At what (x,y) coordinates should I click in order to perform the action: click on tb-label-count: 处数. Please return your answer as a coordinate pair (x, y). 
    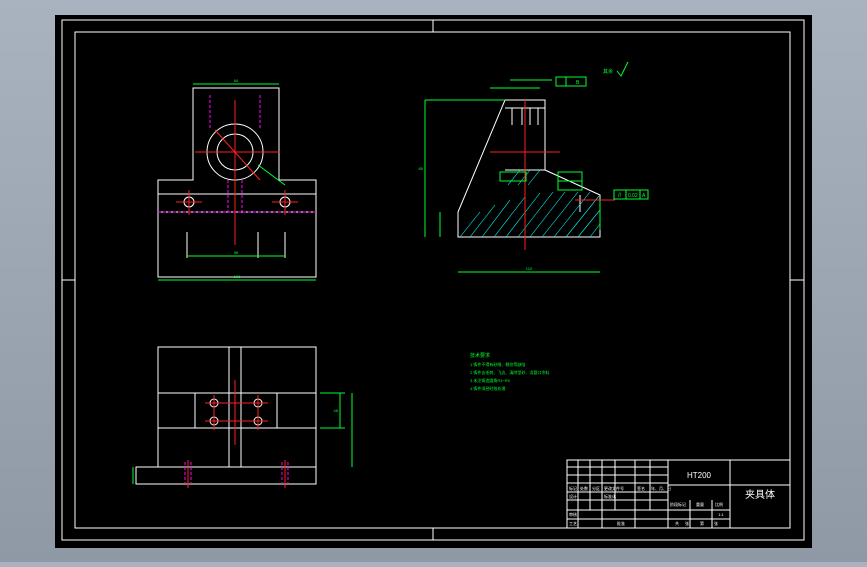
    Looking at the image, I should click on (584, 488).